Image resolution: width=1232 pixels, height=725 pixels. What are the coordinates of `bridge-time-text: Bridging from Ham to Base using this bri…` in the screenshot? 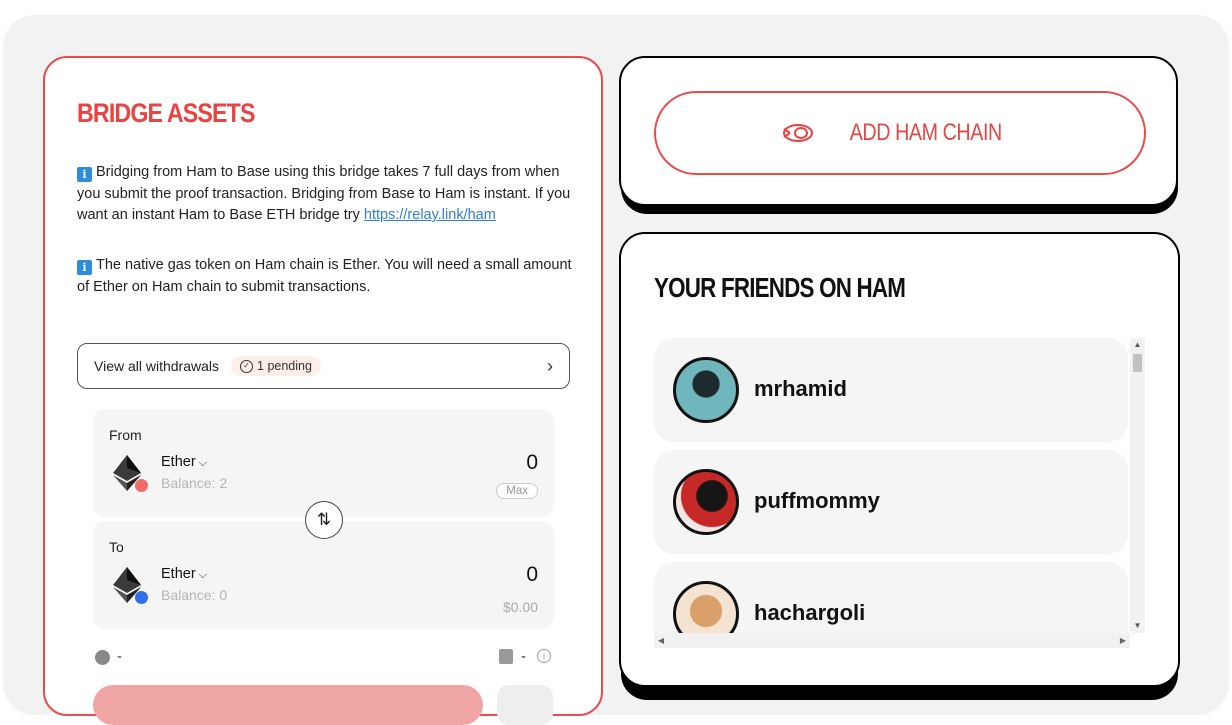 It's located at (324, 193).